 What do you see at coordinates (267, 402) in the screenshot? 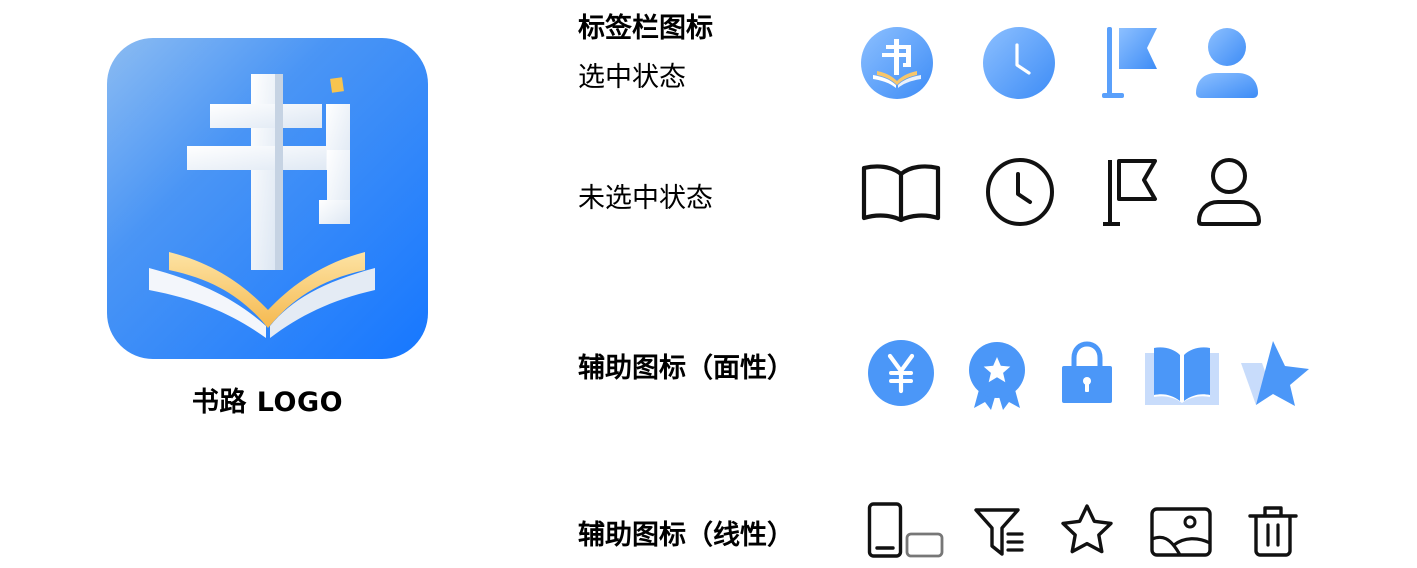
I see `logo-caption: 书路 LOGO` at bounding box center [267, 402].